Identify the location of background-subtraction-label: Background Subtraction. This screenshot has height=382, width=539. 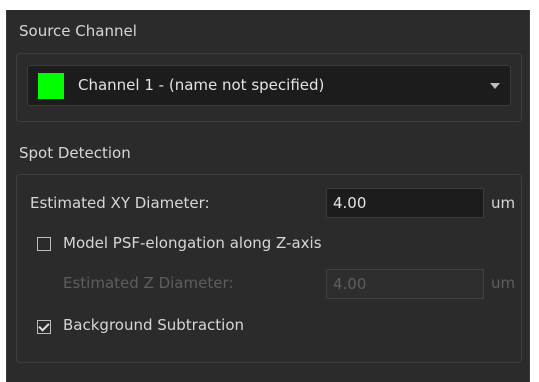
(153, 325).